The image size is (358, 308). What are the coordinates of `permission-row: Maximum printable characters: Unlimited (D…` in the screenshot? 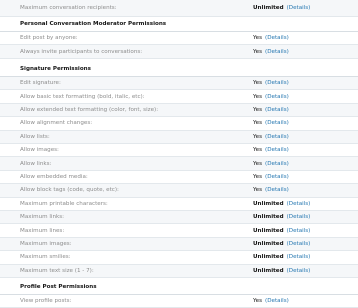 It's located at (179, 204).